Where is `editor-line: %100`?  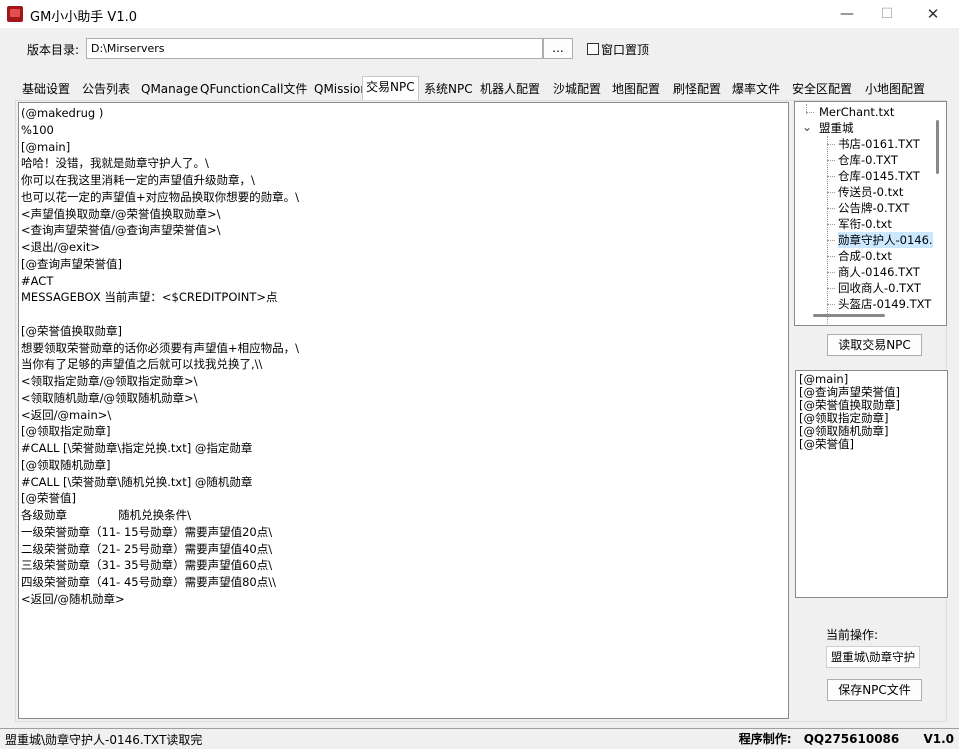 editor-line: %100 is located at coordinates (37, 129).